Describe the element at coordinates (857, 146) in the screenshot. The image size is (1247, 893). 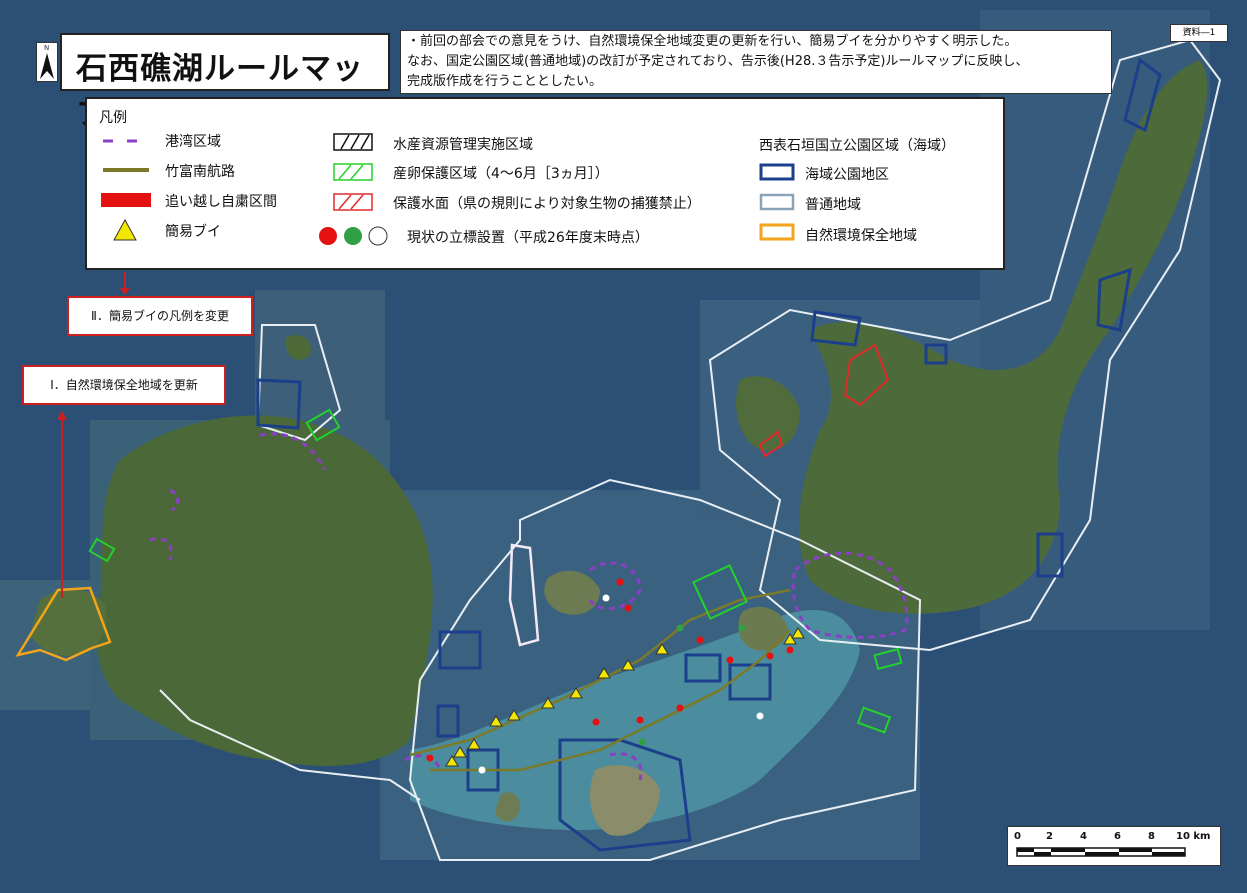
I see `legend-park-heading: 西表石垣国立公園区域（海域）` at that location.